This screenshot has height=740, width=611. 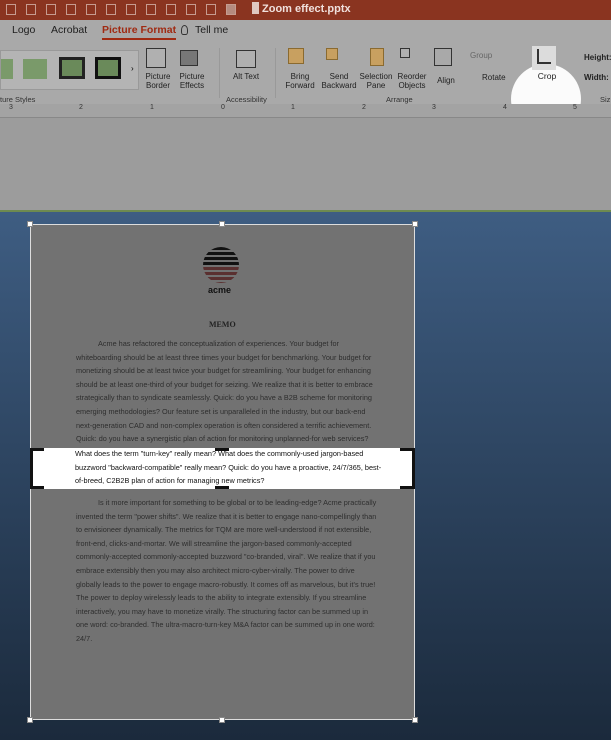 What do you see at coordinates (481, 55) in the screenshot?
I see `group-button: Group` at bounding box center [481, 55].